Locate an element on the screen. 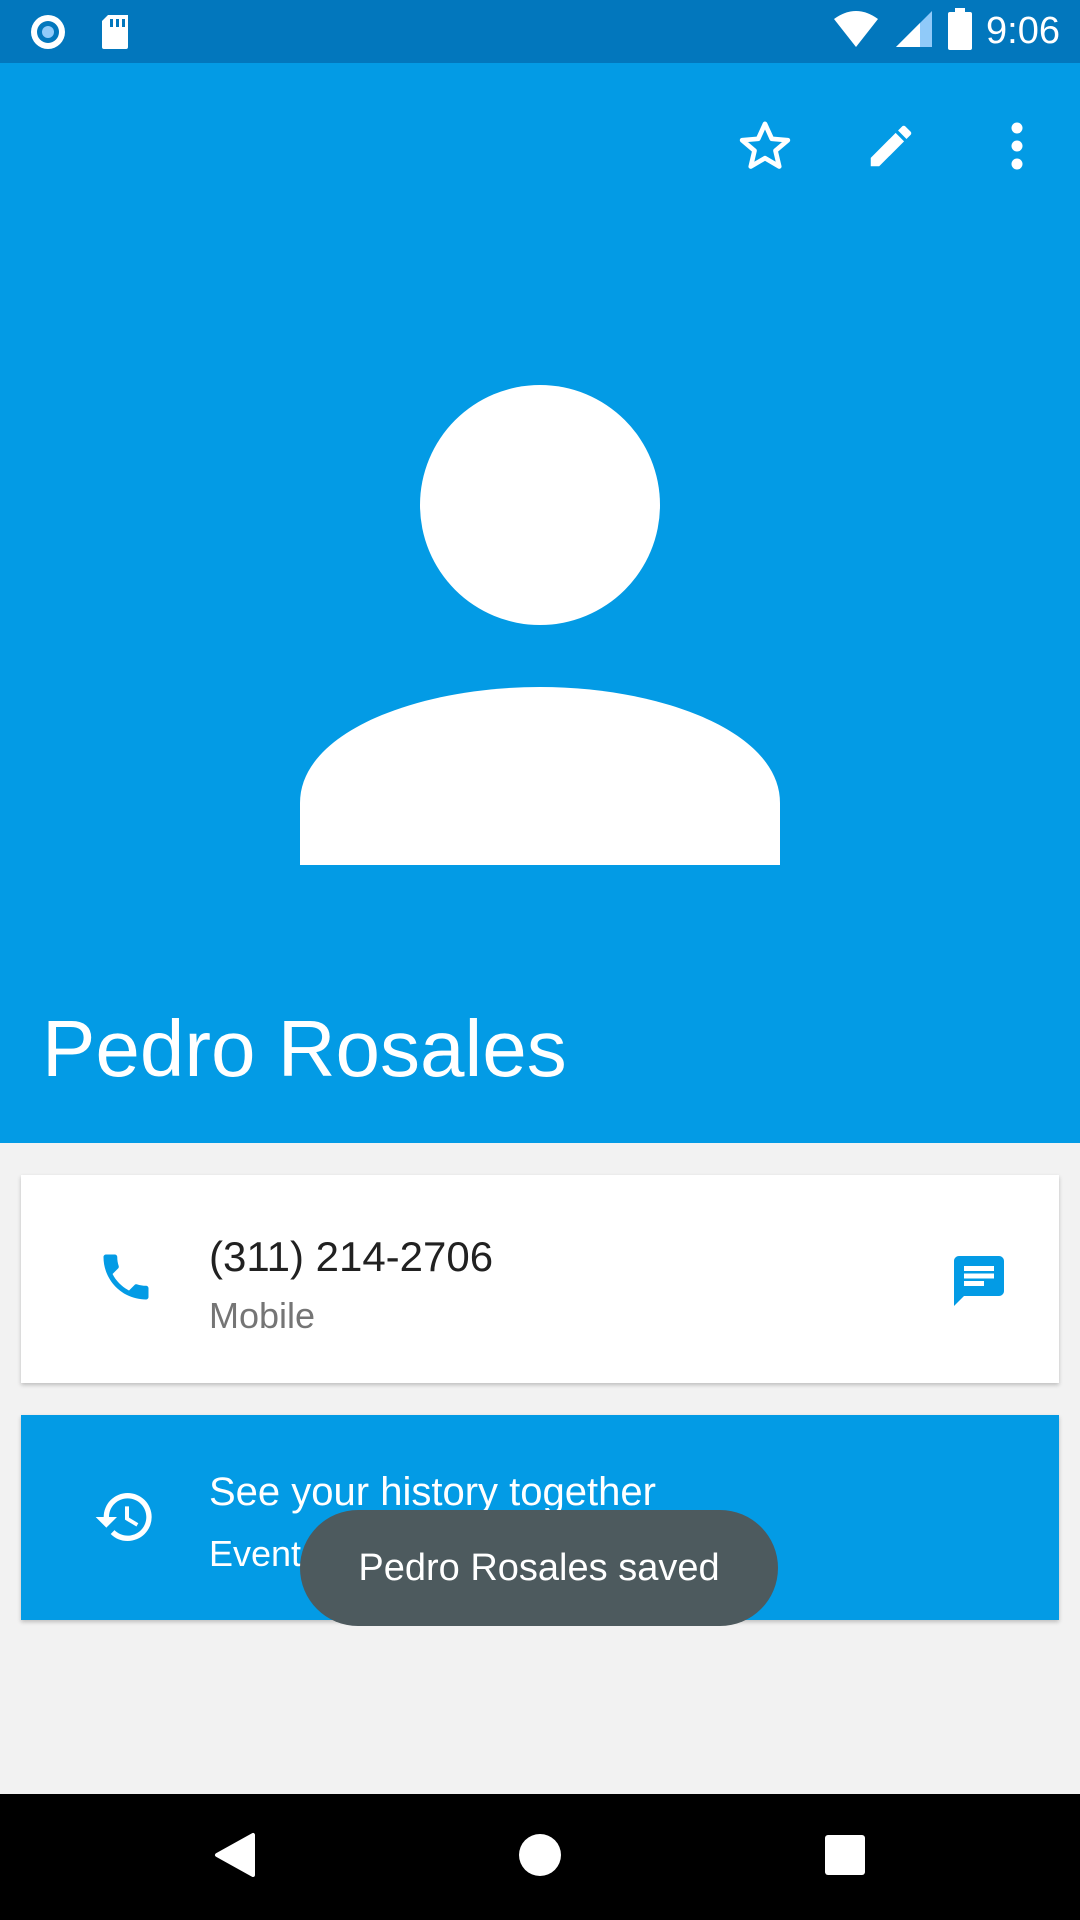 This screenshot has width=1080, height=1920. history-title: See your history together is located at coordinates (432, 1492).